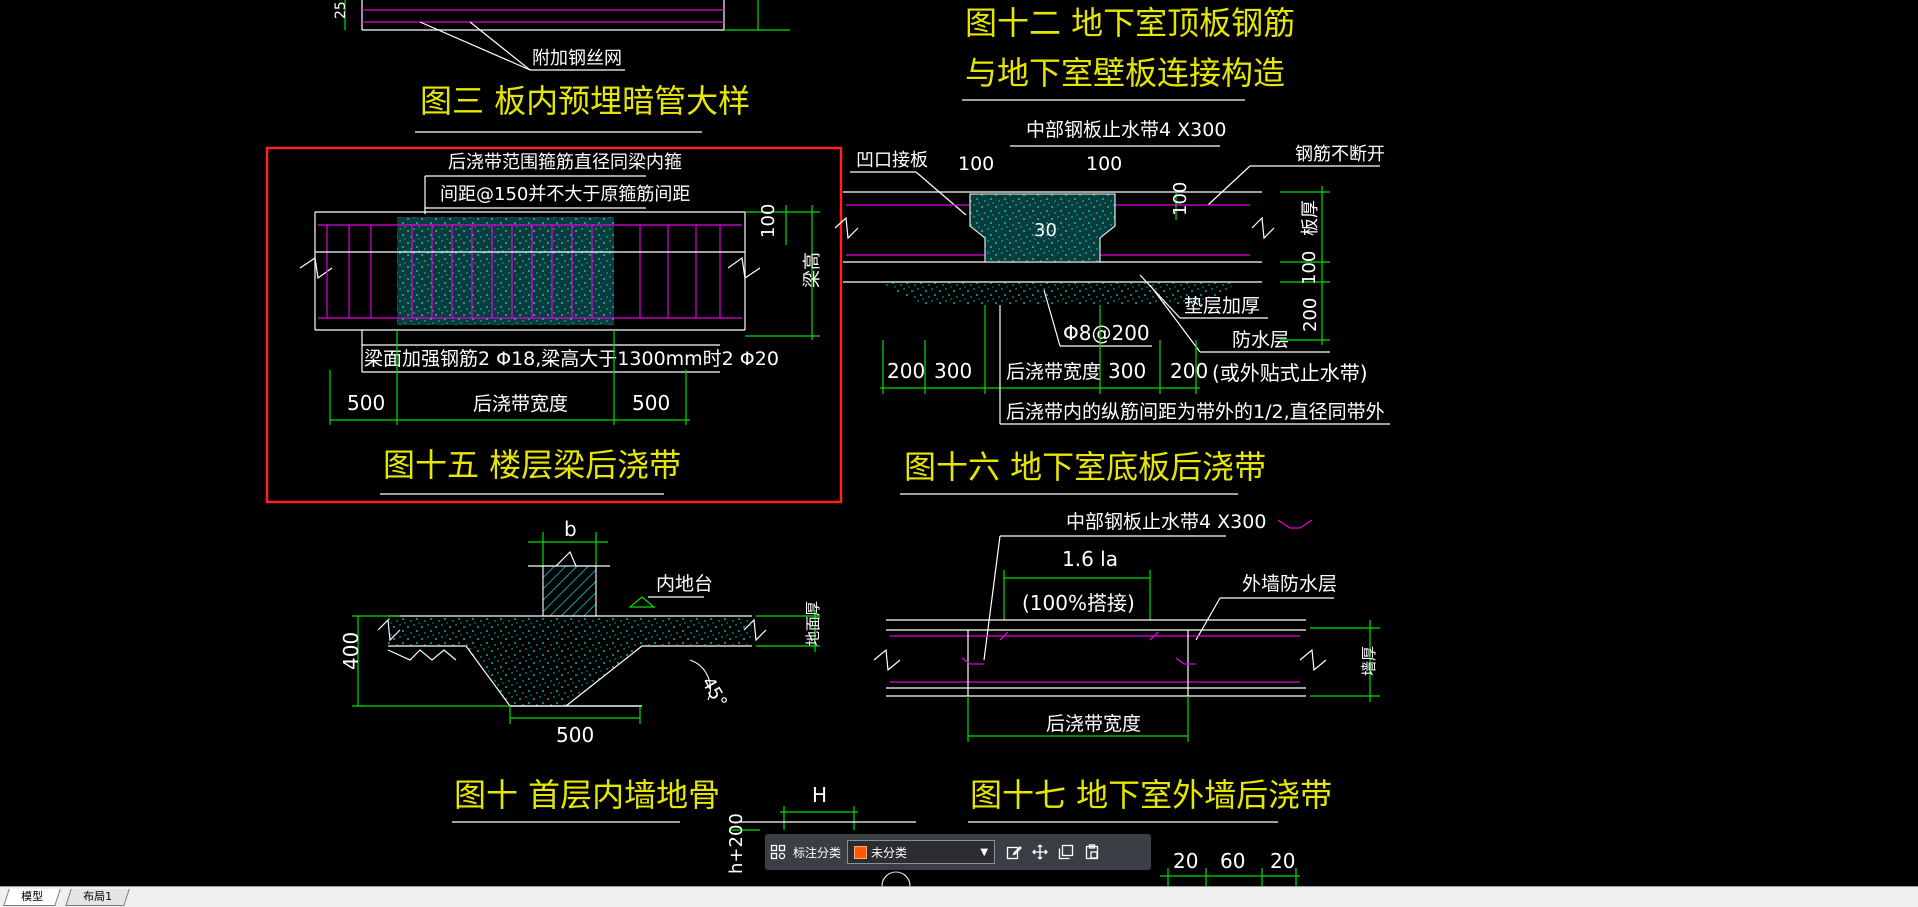 This screenshot has width=1918, height=907. Describe the element at coordinates (1045, 230) in the screenshot. I see `fig16-dim-30: 30` at that location.